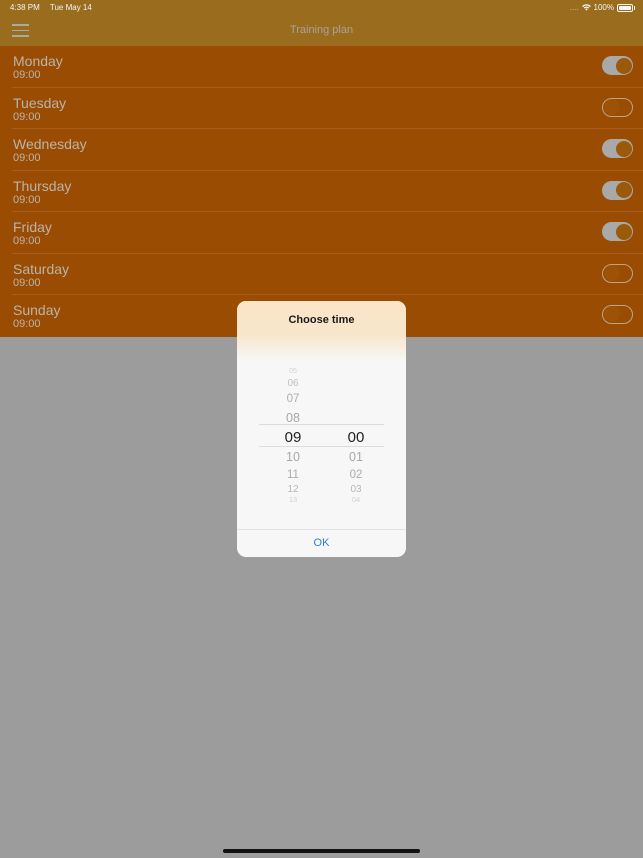 The image size is (643, 858). I want to click on navigation-bar: Training plan, so click(321, 30).